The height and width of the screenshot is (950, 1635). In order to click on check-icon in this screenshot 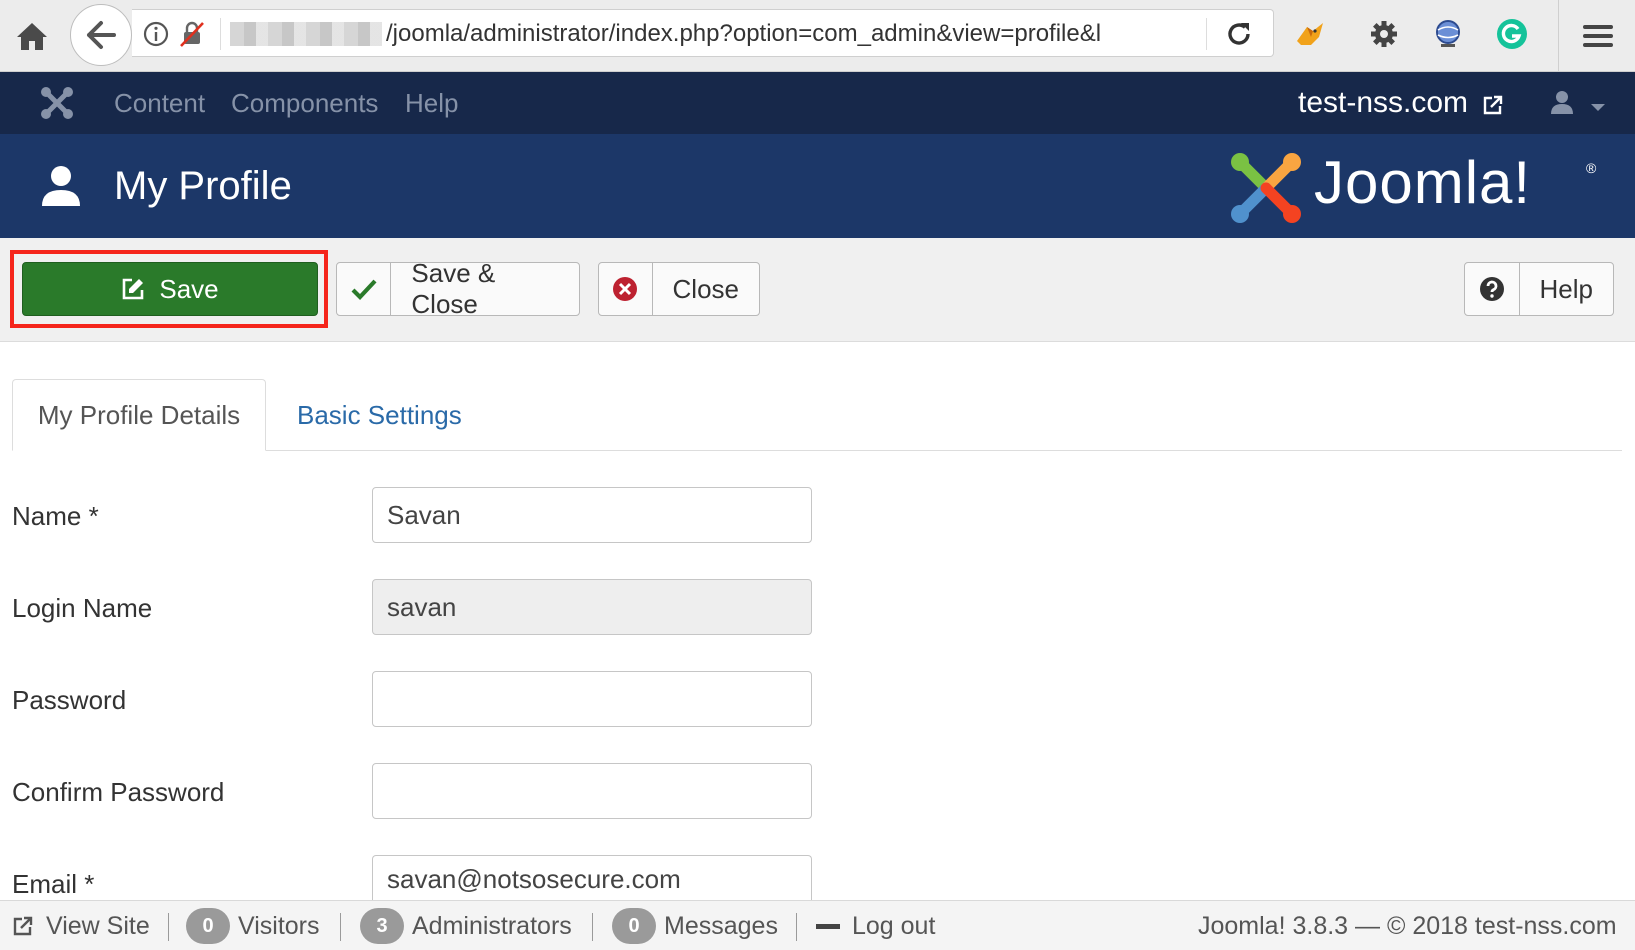, I will do `click(364, 289)`.